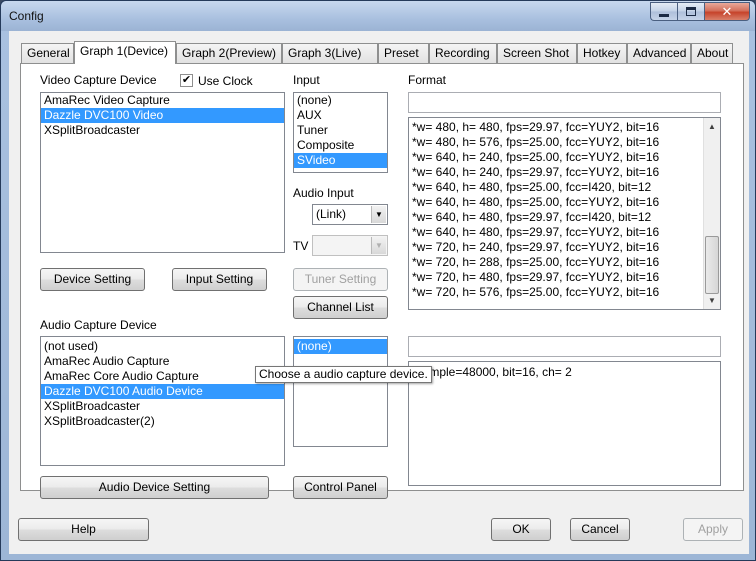 This screenshot has height=561, width=756. Describe the element at coordinates (330, 53) in the screenshot. I see `tab-graph3-live: Graph 3(Live)` at that location.